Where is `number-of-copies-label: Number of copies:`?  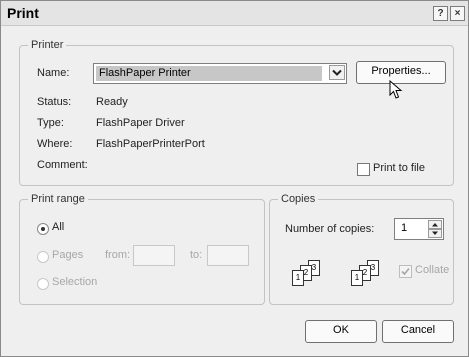 number-of-copies-label: Number of copies: is located at coordinates (330, 229).